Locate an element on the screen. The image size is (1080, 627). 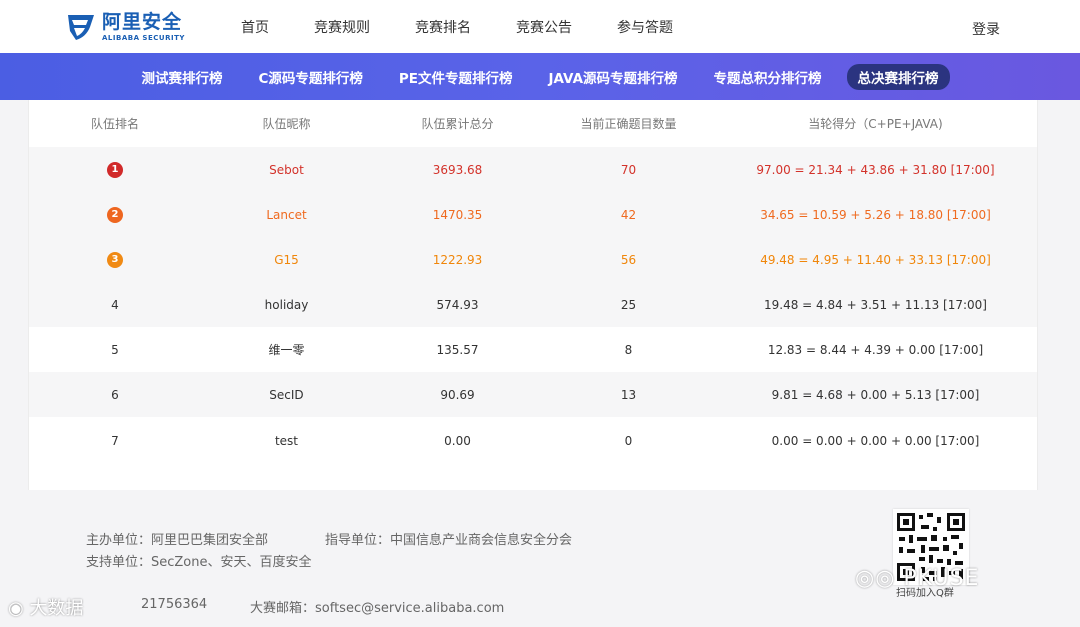
round-score: 19.48 = 4.84 + 3.51 + 11.13 [17:00] is located at coordinates (875, 304).